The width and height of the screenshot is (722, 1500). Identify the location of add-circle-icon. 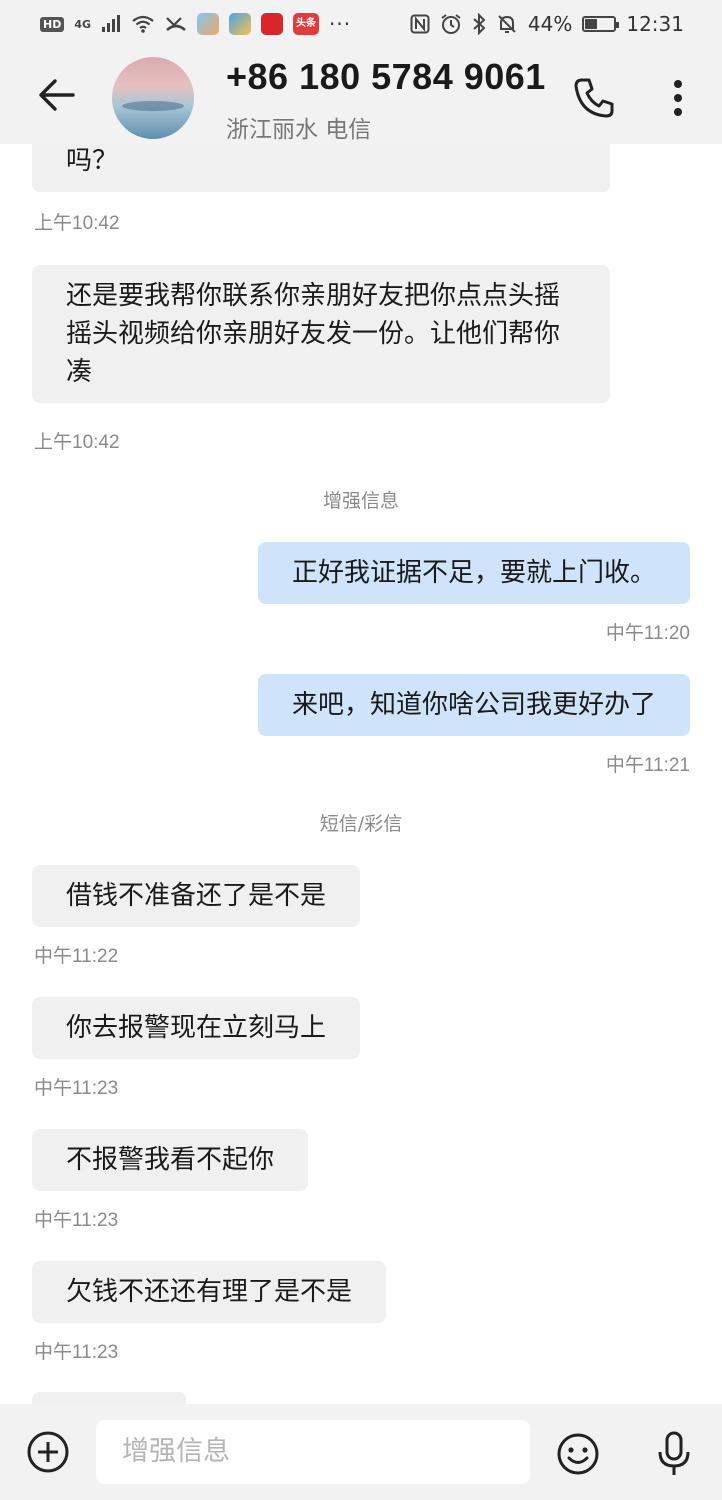
(48, 1452).